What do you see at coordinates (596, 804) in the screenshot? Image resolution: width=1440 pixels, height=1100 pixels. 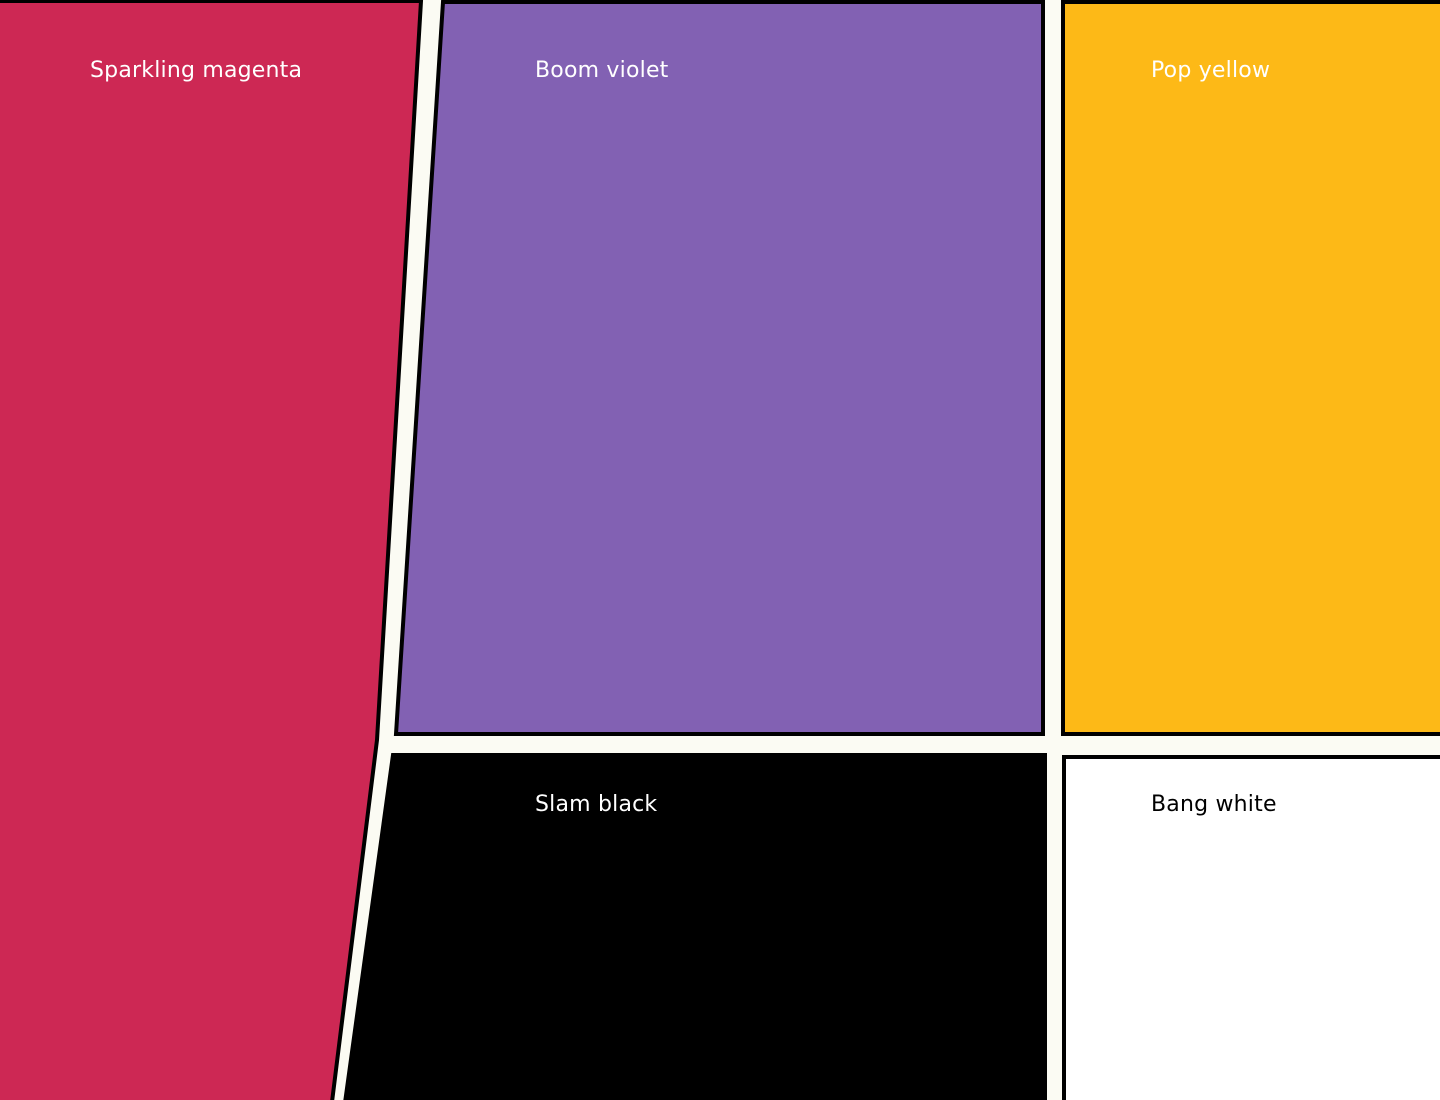 I see `swatch-label-black: Slam black` at bounding box center [596, 804].